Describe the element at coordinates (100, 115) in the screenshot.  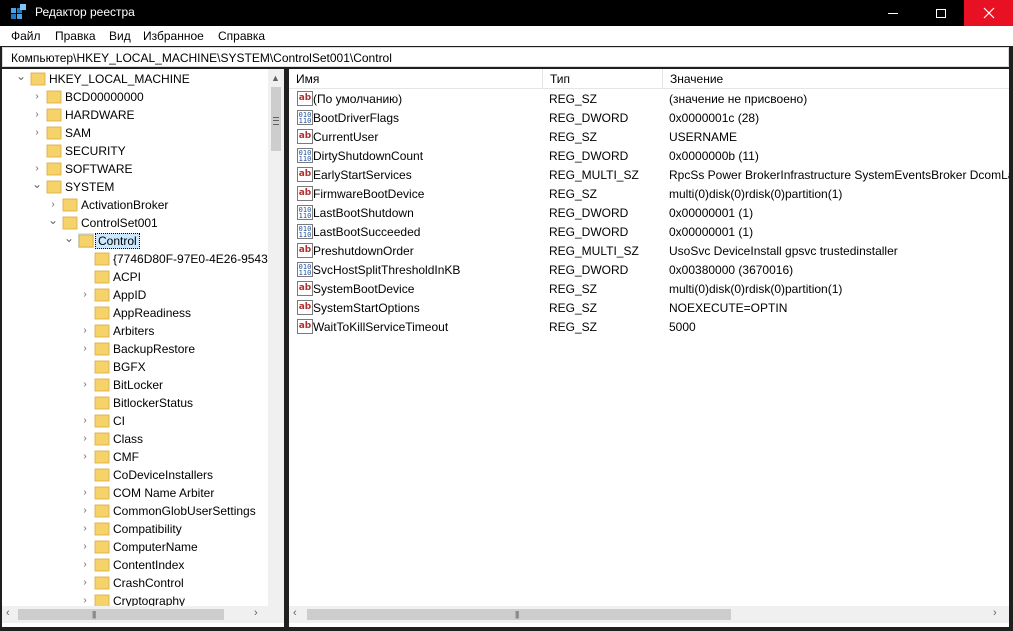
I see `tree-item-label: HARDWARE` at that location.